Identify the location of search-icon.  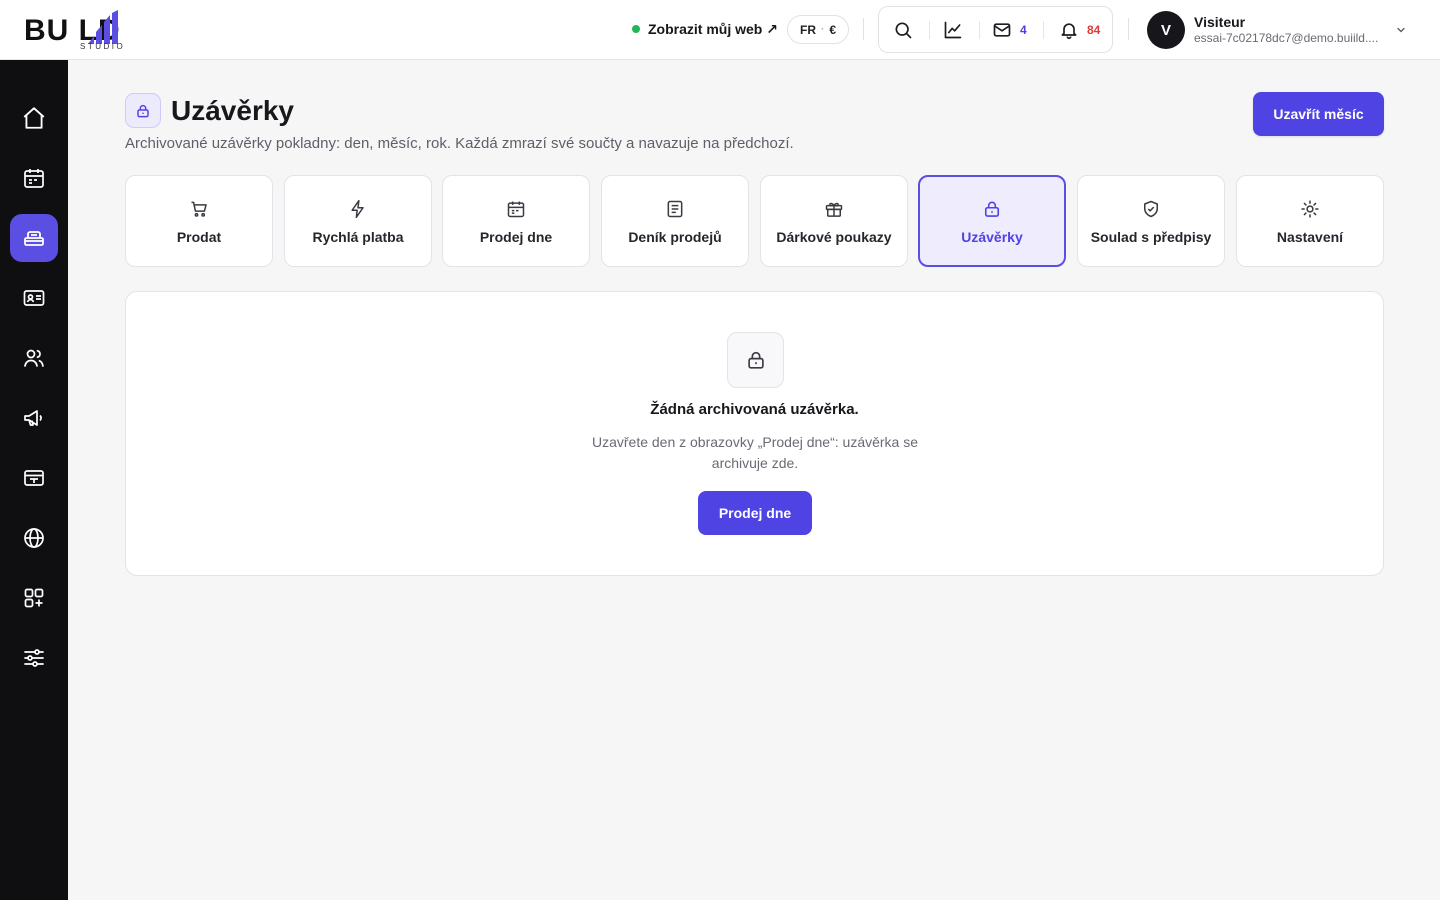
(903, 30).